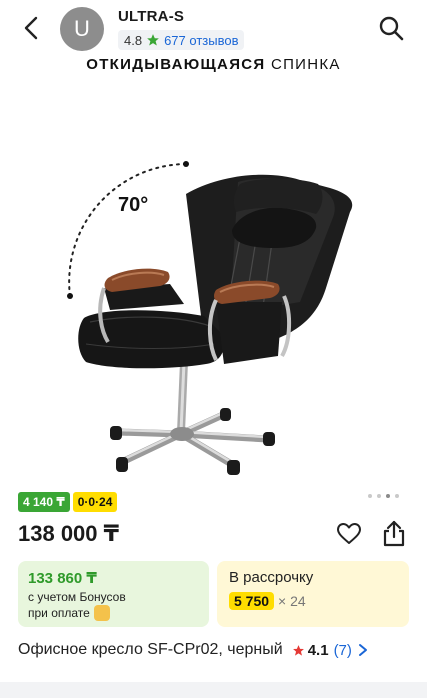 Image resolution: width=427 pixels, height=698 pixels. I want to click on seller-rating: 4.8, so click(133, 40).